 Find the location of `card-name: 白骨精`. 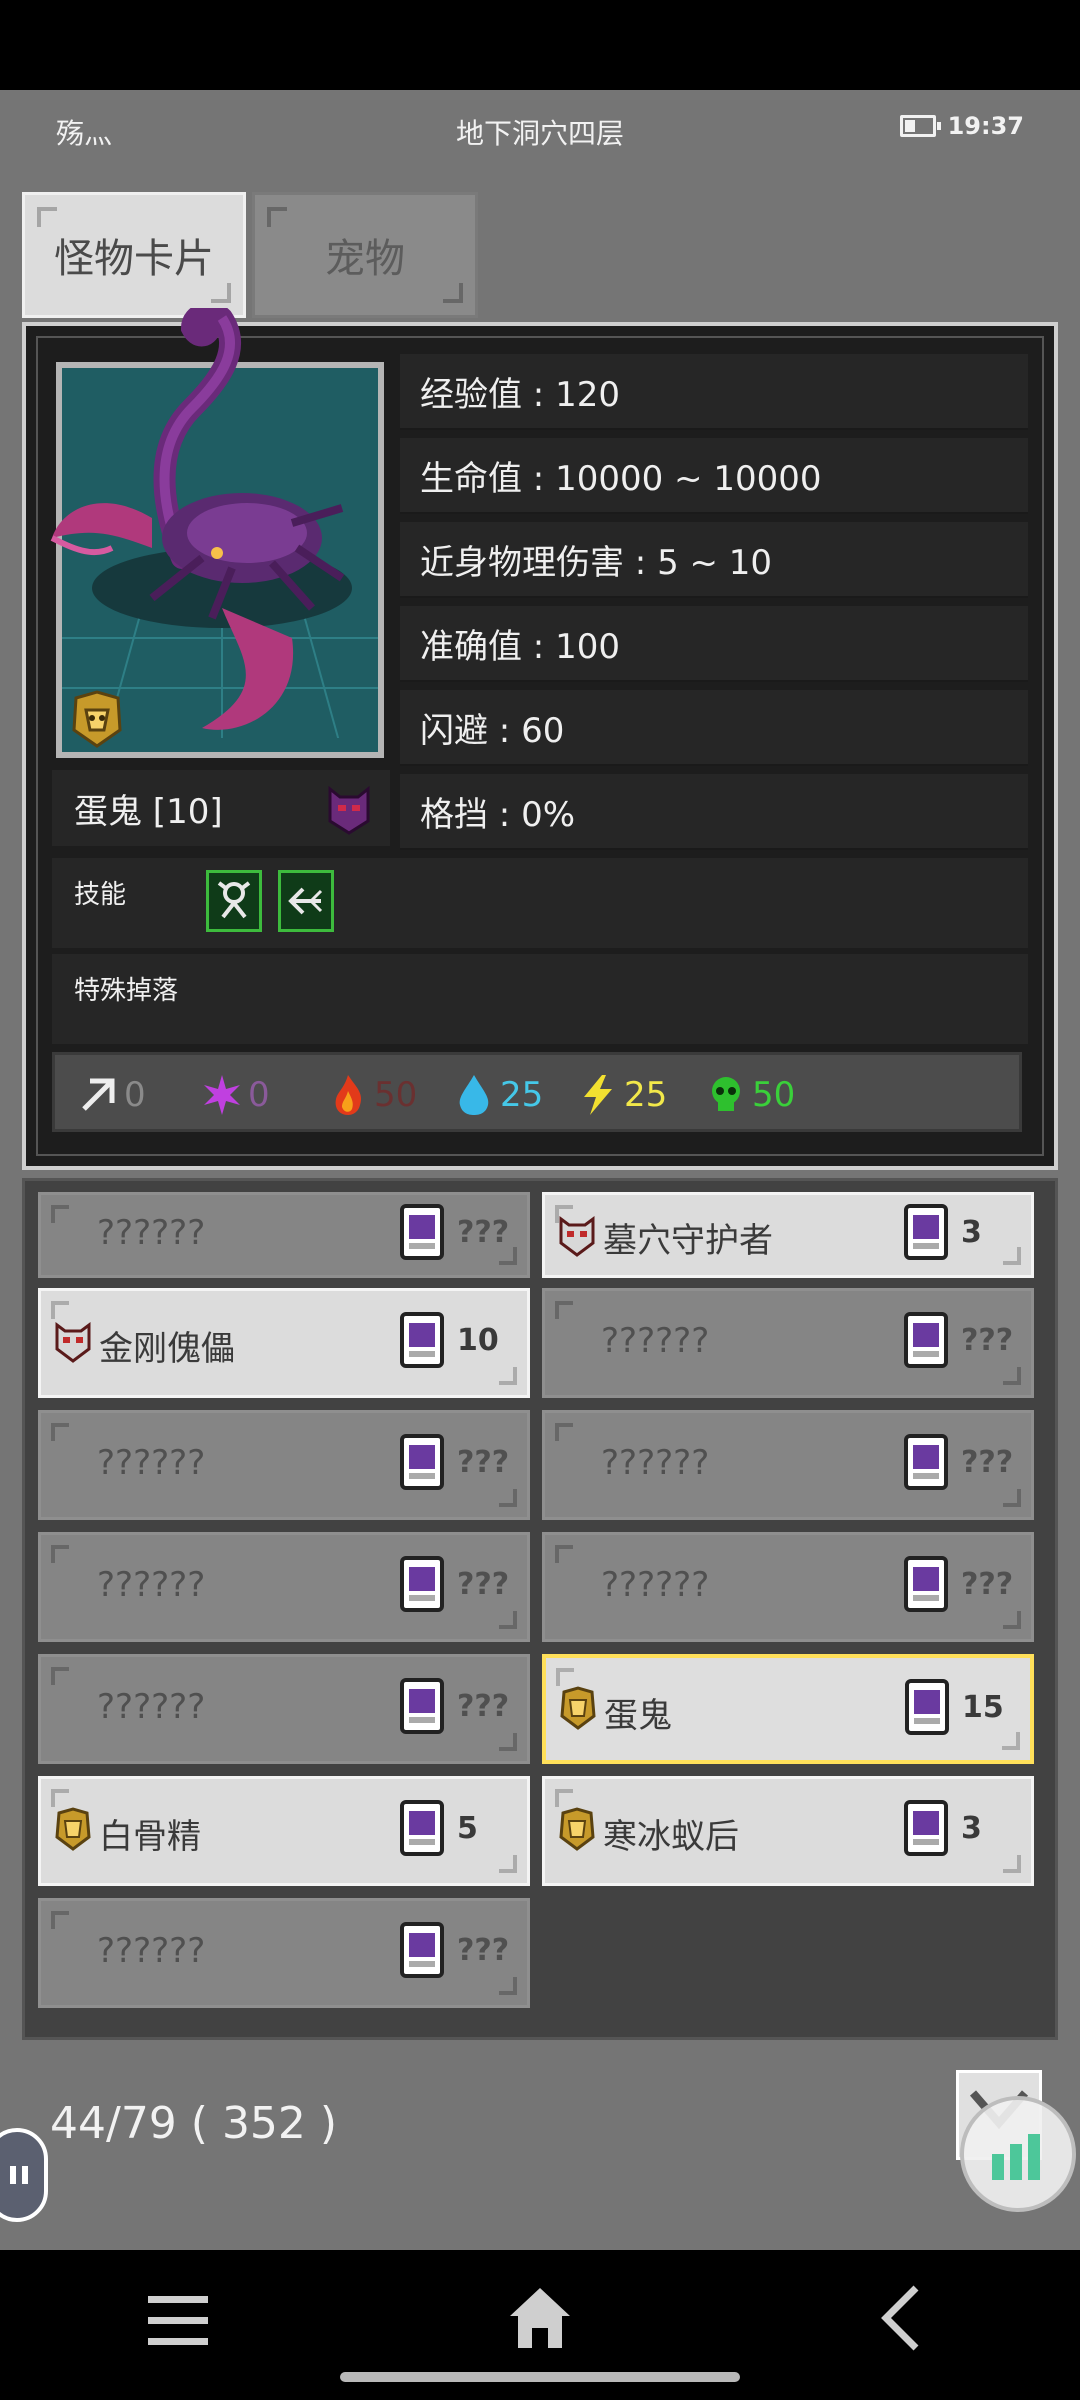

card-name: 白骨精 is located at coordinates (150, 1837).